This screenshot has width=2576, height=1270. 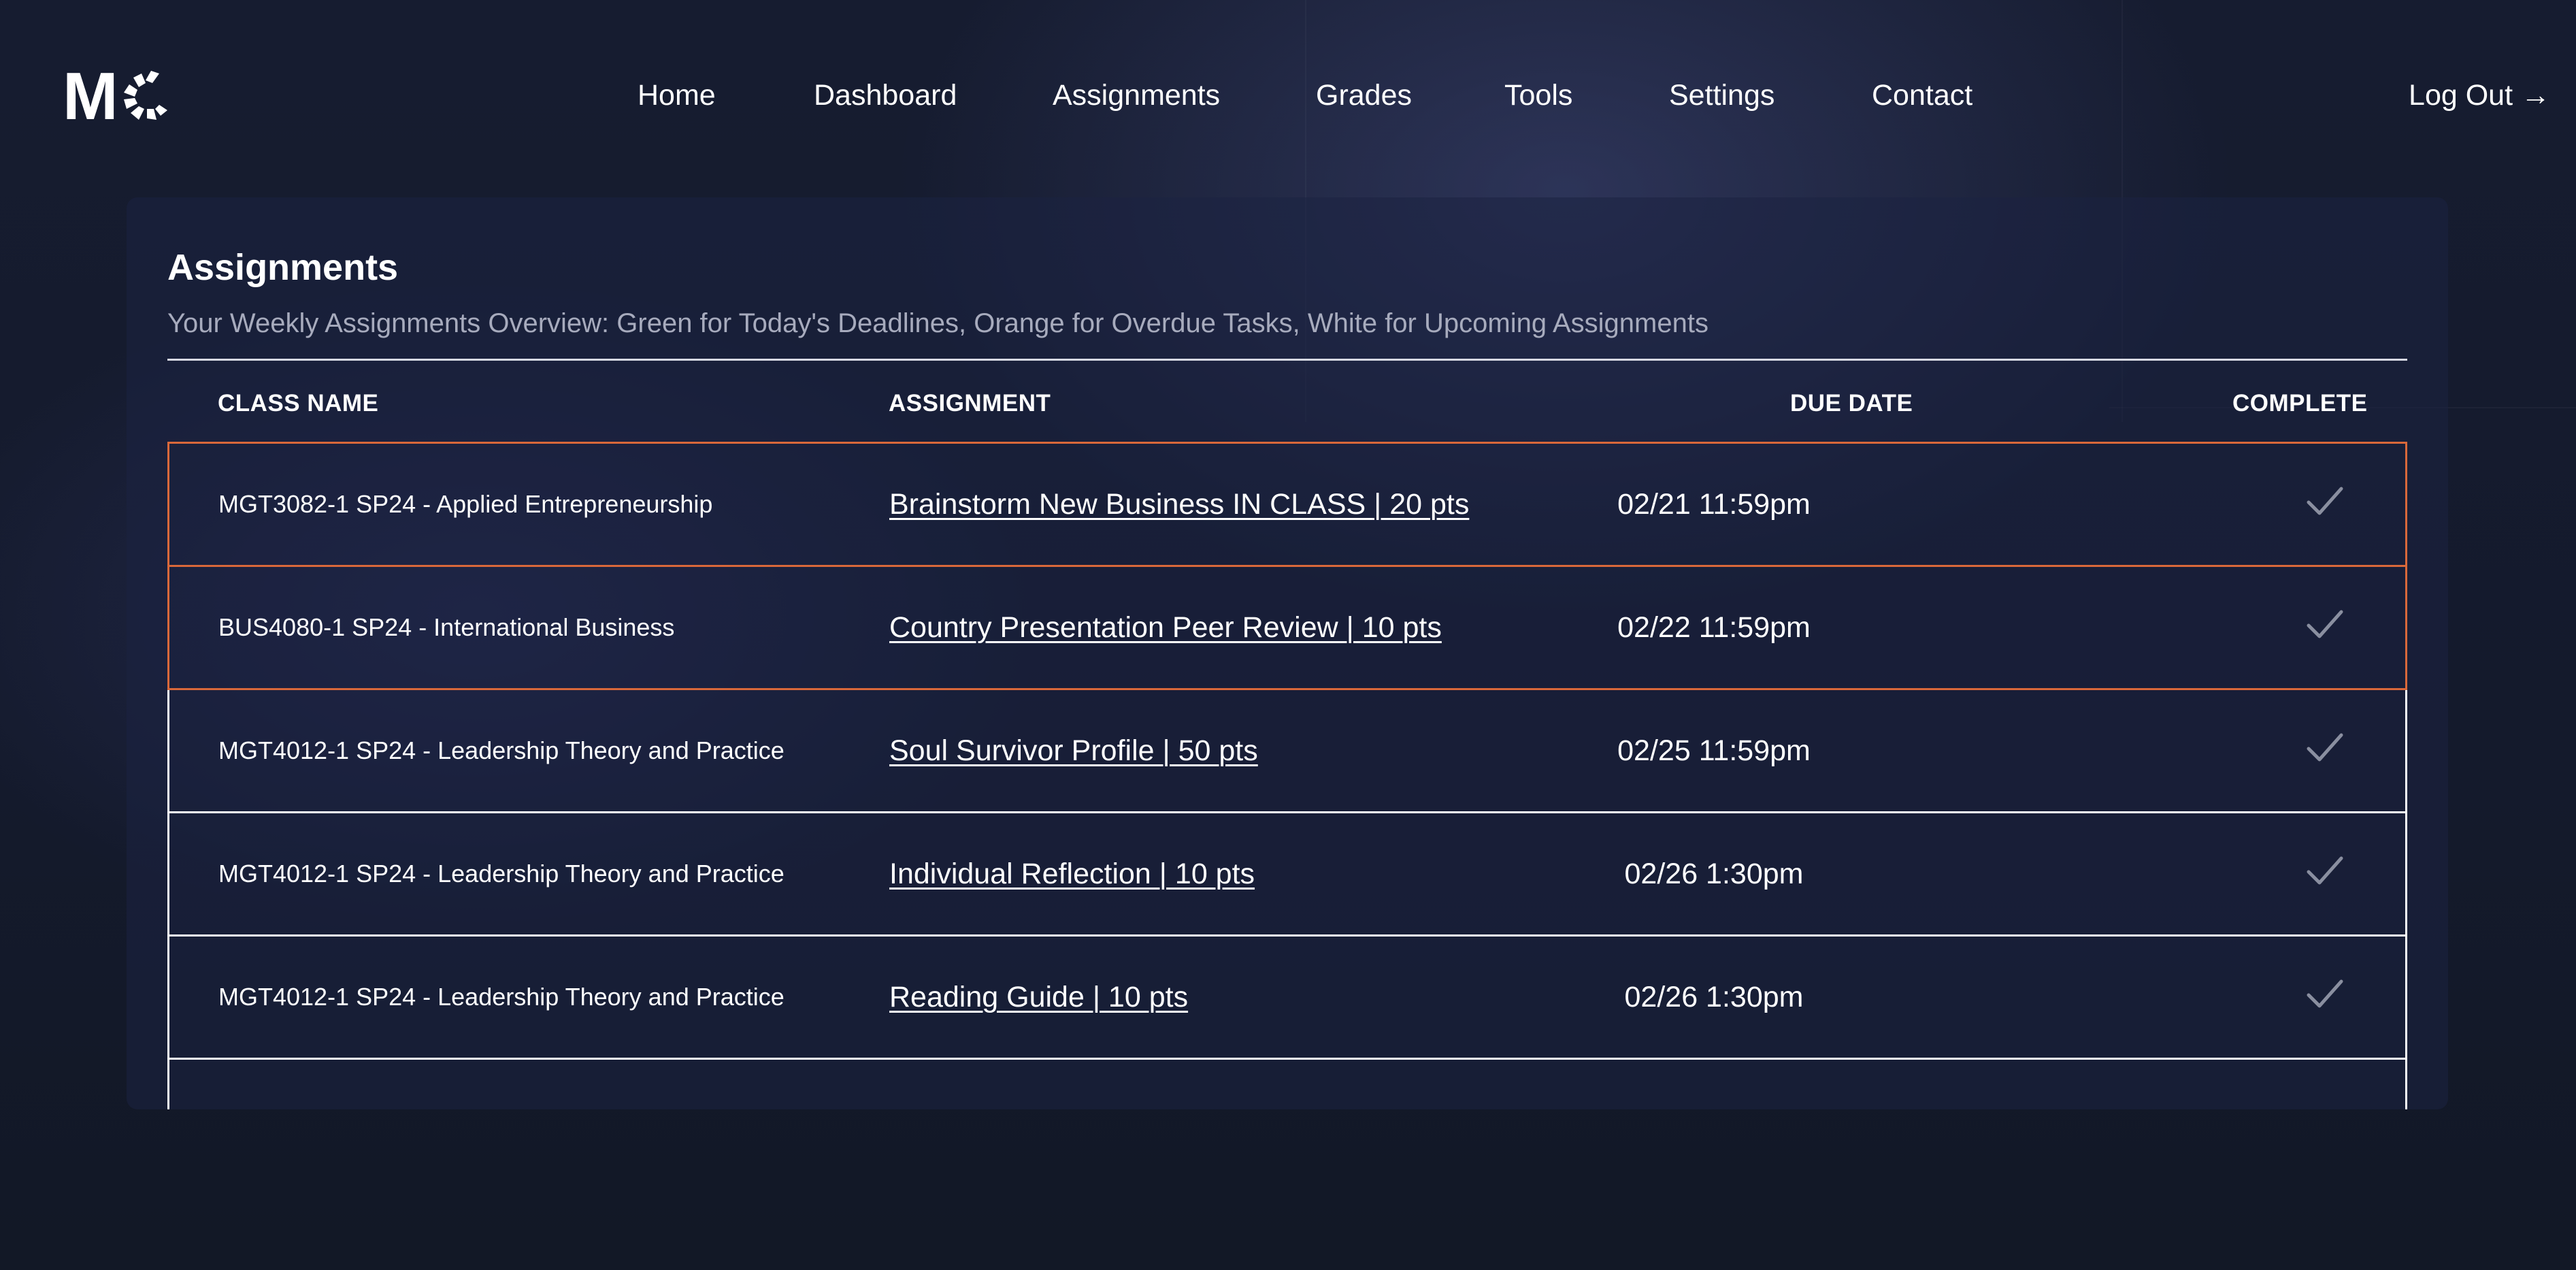 I want to click on nav-dashboard: Dashboard, so click(x=886, y=95).